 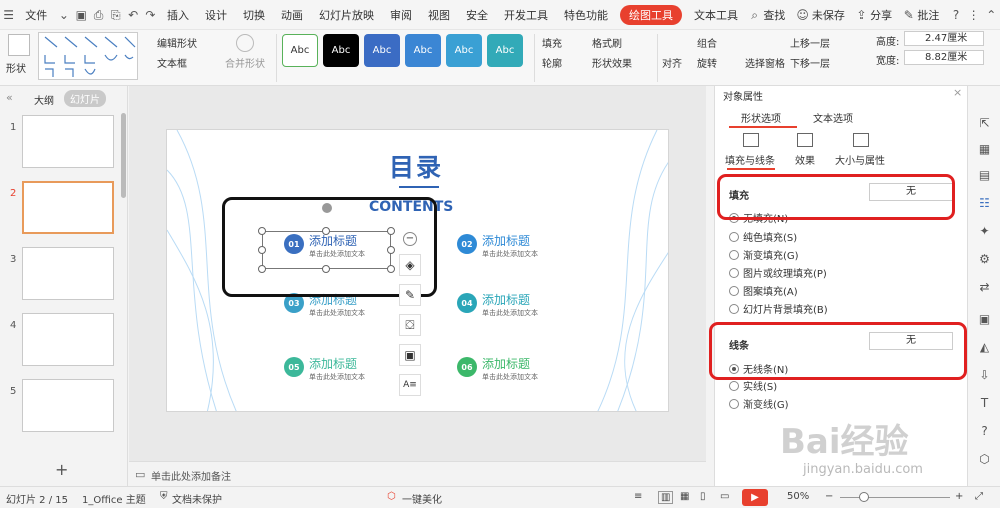 I want to click on item-subtitle-06: 单击此处添加文本, so click(x=510, y=377).